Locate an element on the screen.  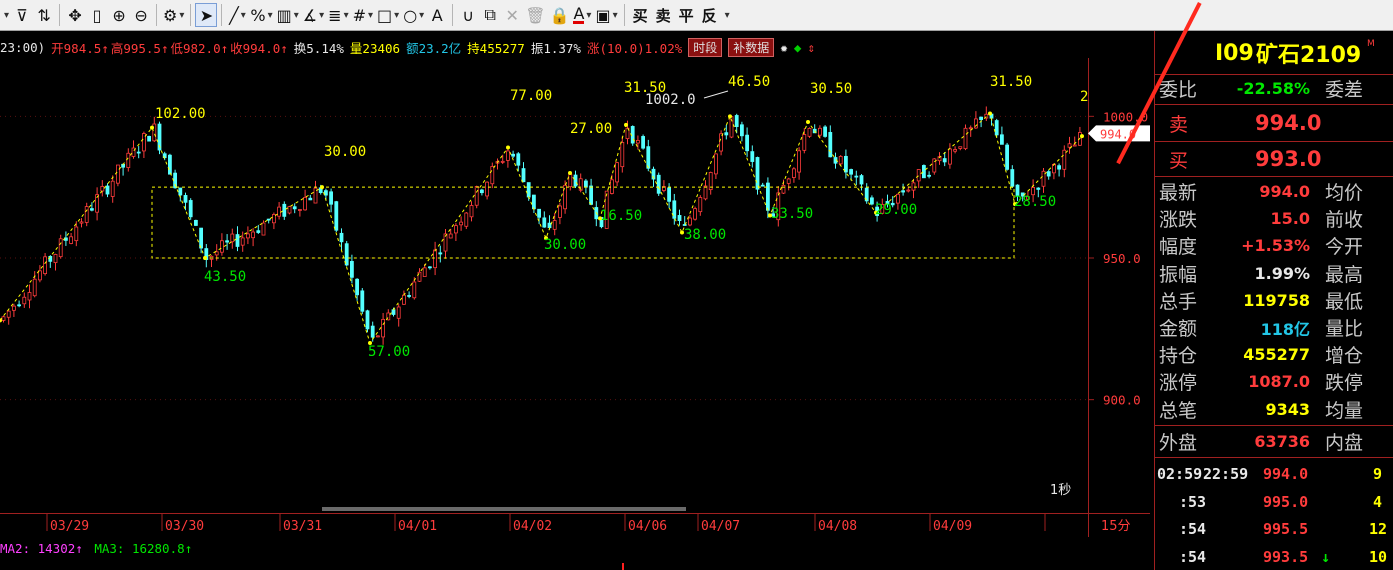
circle-icon: ○ is located at coordinates (413, 15).